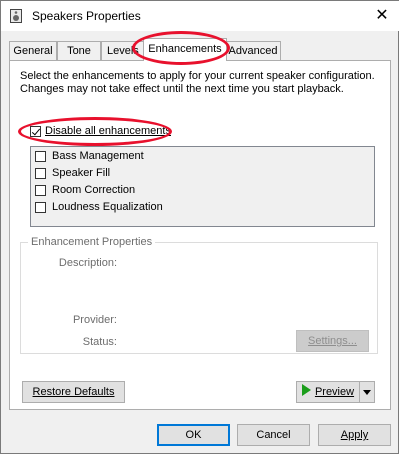  I want to click on play-icon, so click(306, 390).